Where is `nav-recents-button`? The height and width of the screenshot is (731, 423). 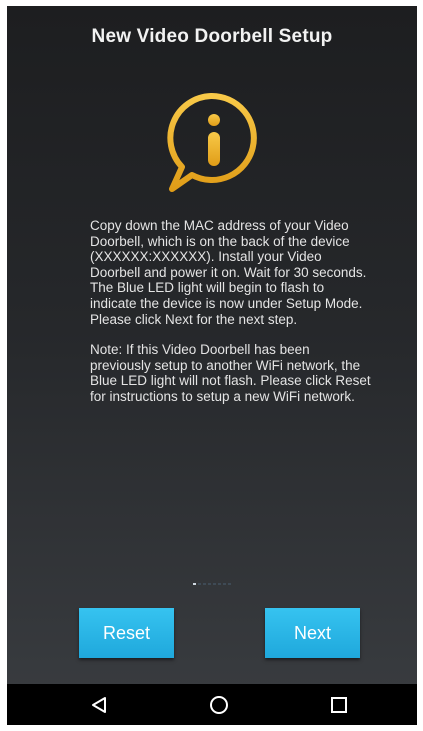 nav-recents-button is located at coordinates (339, 704).